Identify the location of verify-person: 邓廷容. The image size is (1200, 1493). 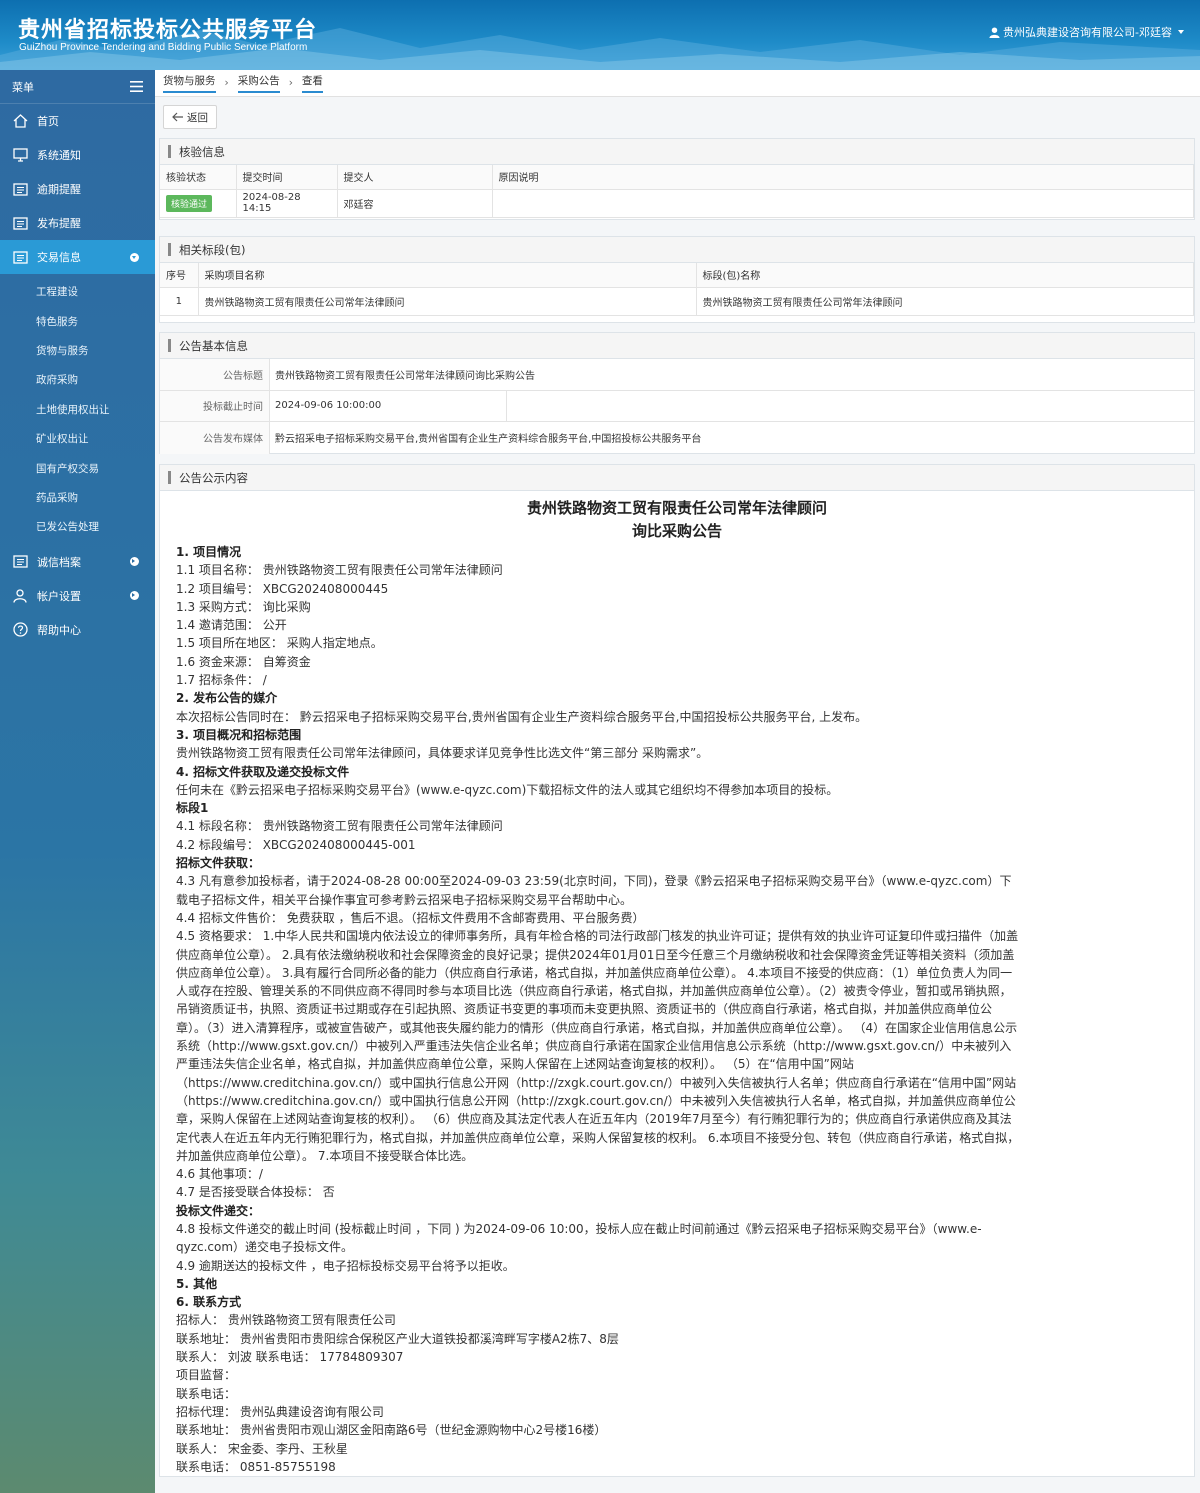
(415, 203).